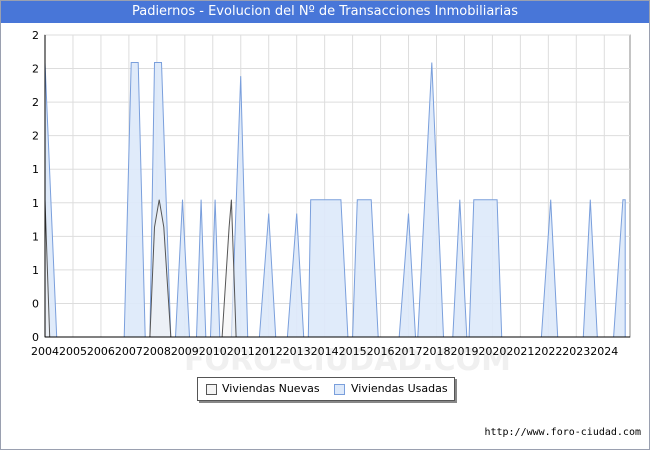 This screenshot has height=450, width=650. What do you see at coordinates (325, 351) in the screenshot?
I see `x-tick-label: 2014` at bounding box center [325, 351].